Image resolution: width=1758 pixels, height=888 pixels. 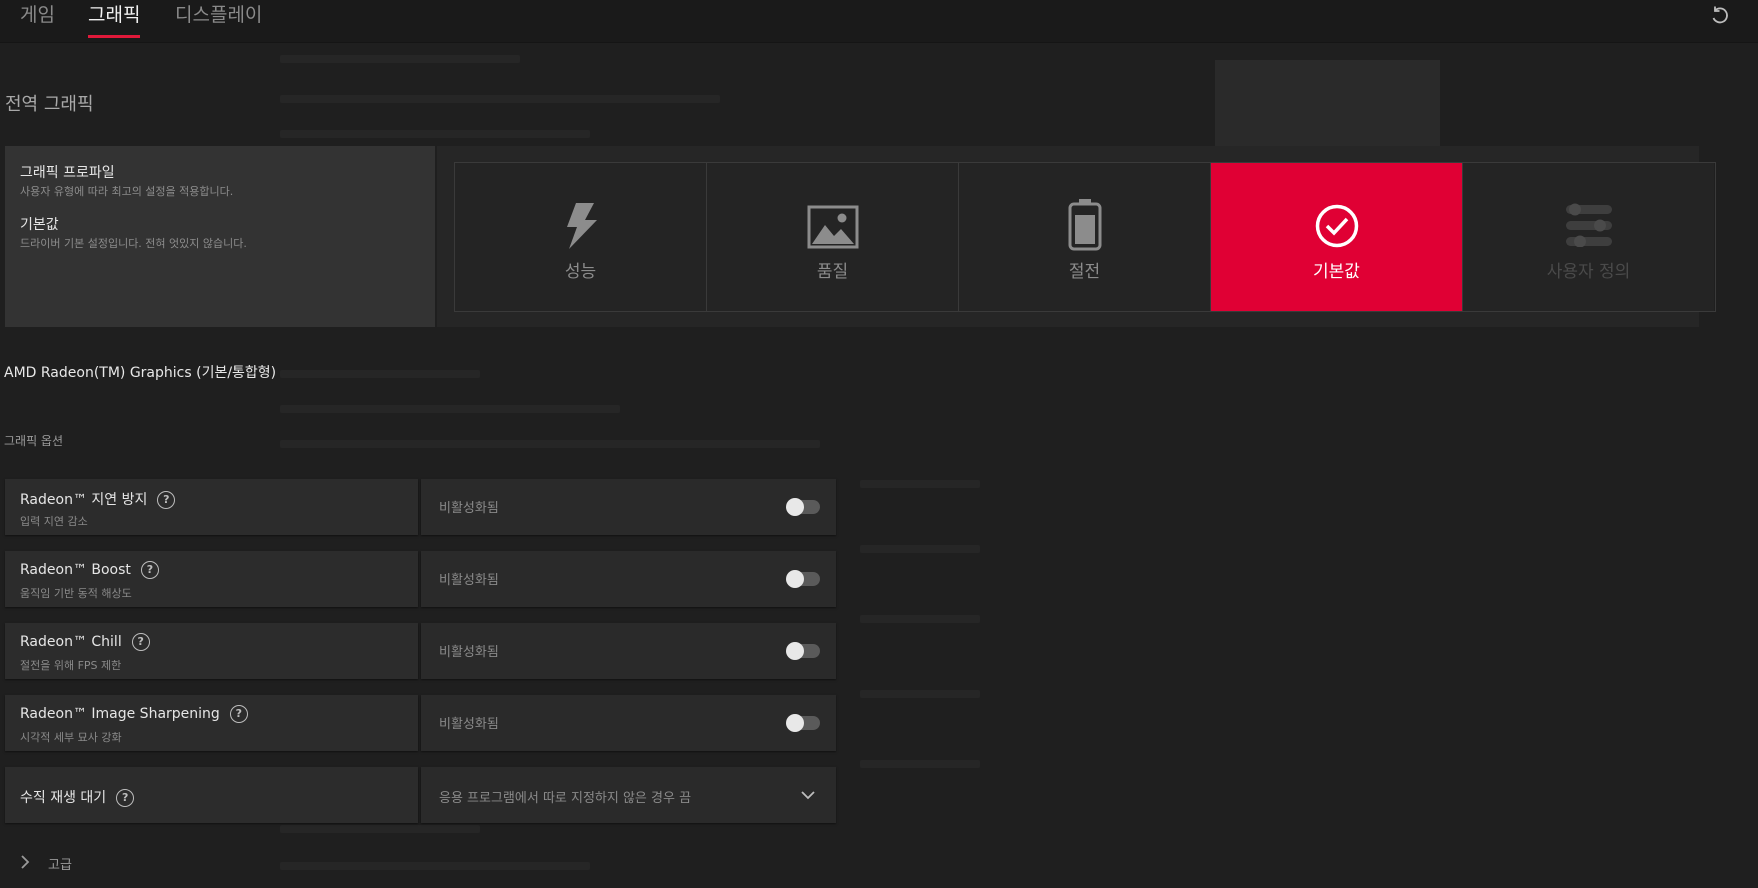 I want to click on battery-icon, so click(x=1085, y=227).